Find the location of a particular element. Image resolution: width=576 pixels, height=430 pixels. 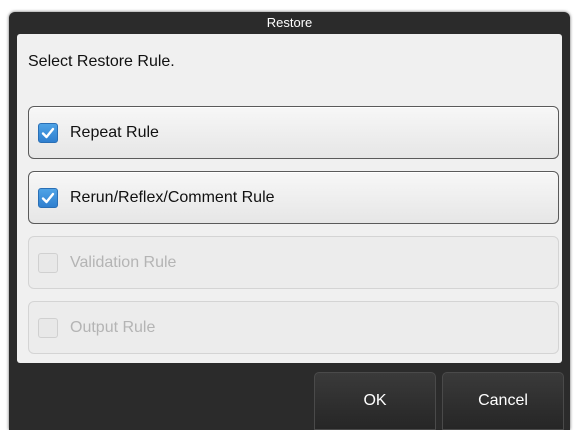

ok-button: OK is located at coordinates (375, 401).